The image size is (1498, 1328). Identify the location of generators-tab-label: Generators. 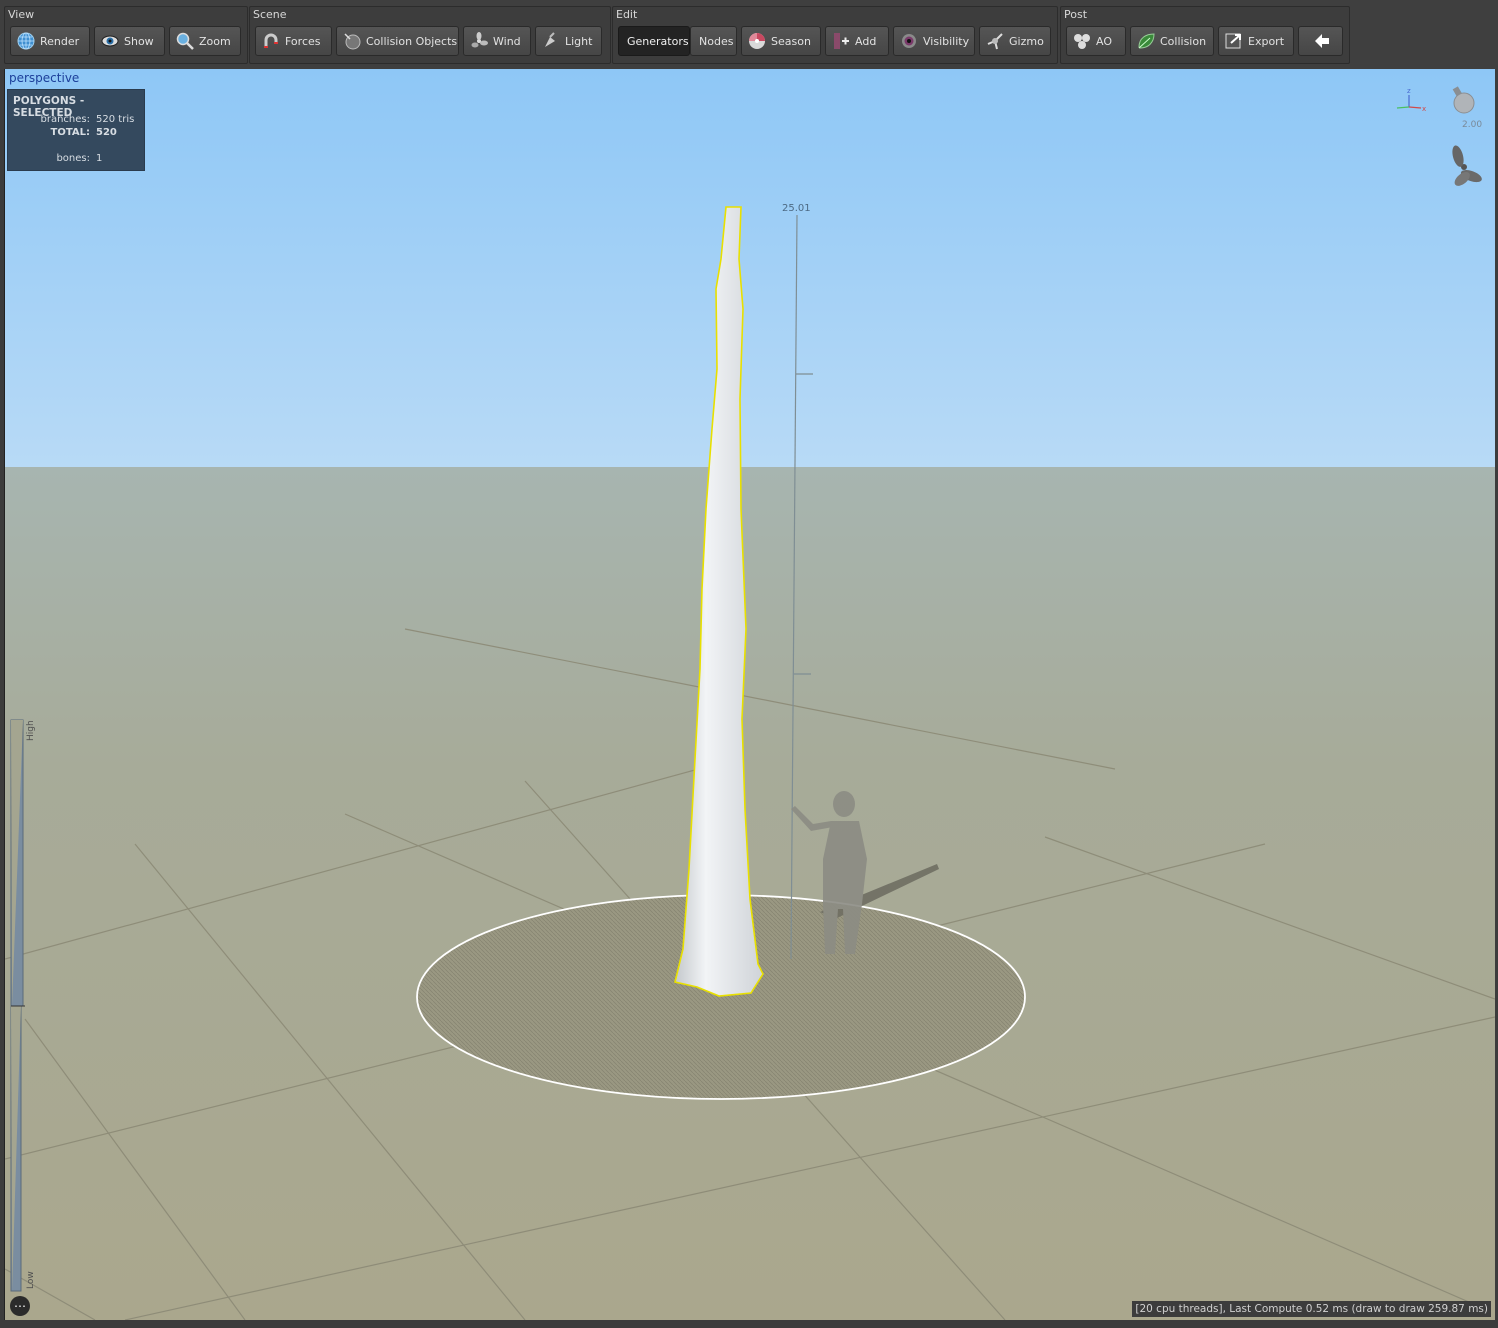
(658, 41).